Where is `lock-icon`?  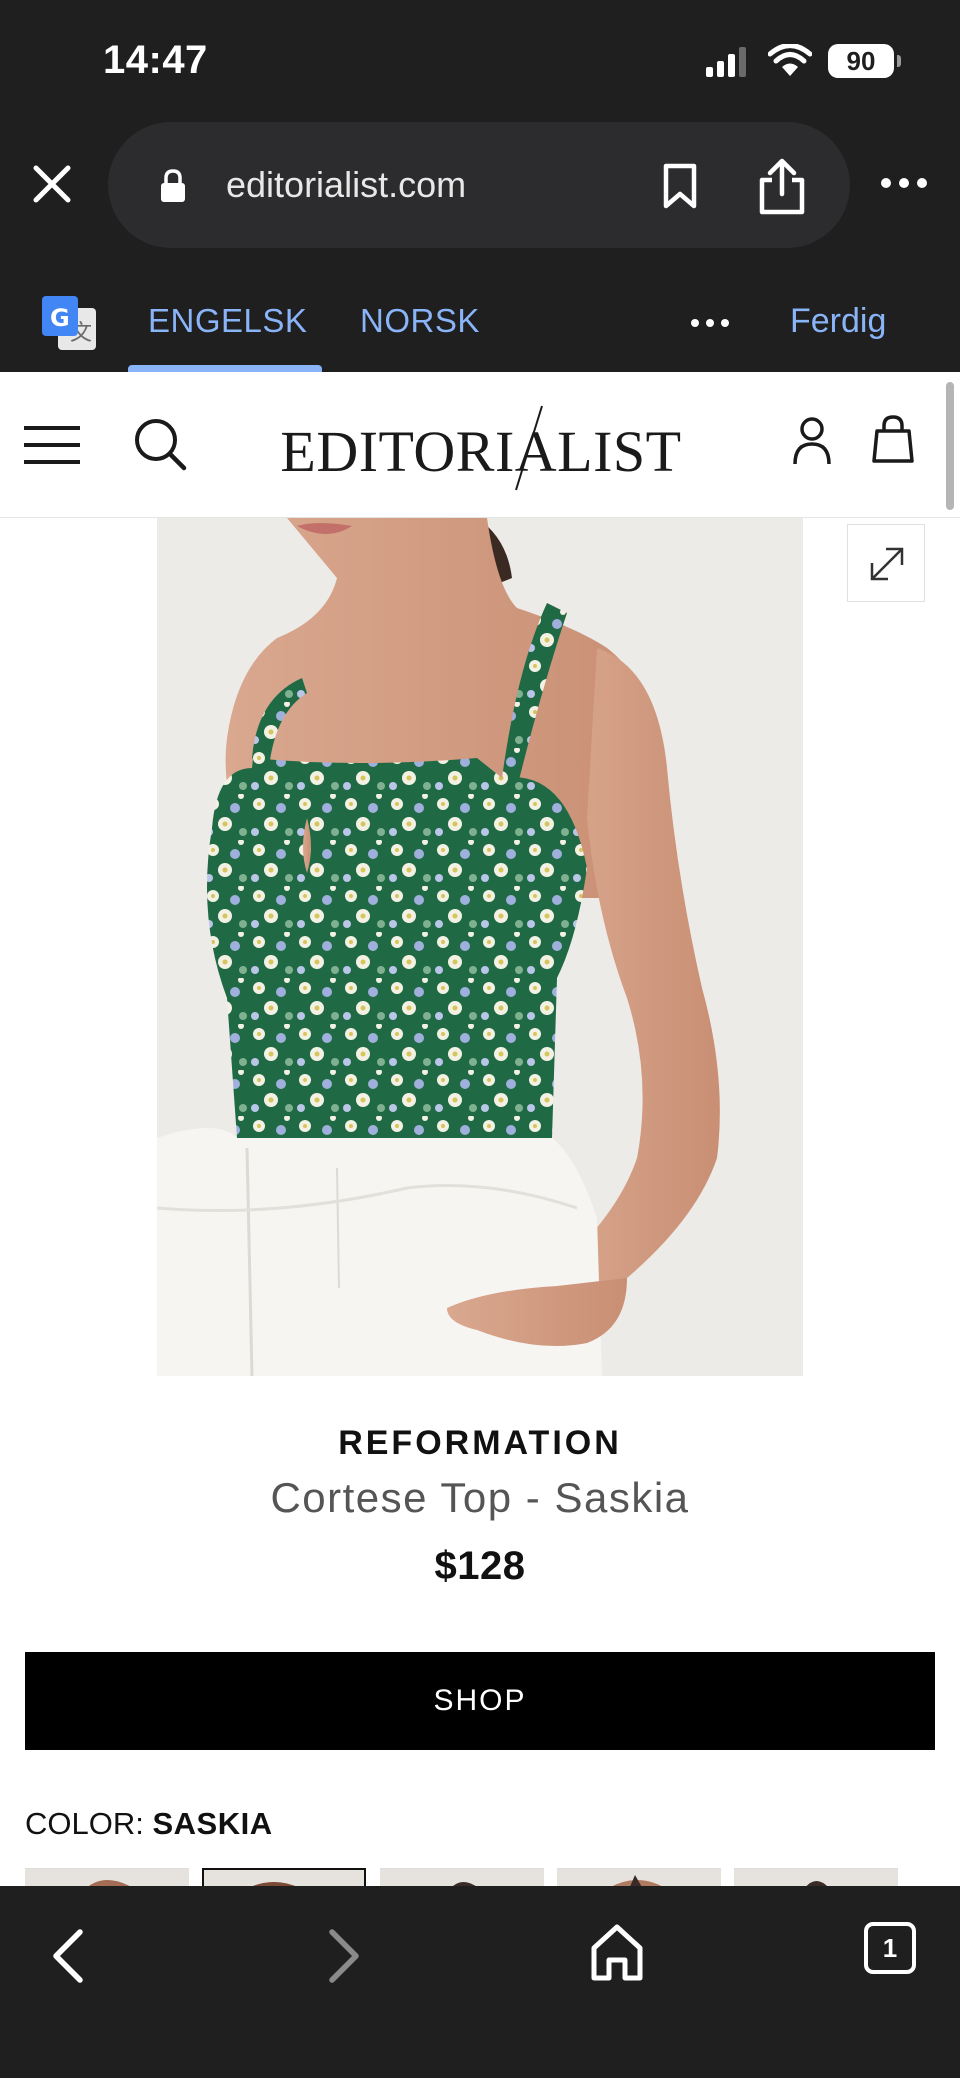
lock-icon is located at coordinates (173, 185).